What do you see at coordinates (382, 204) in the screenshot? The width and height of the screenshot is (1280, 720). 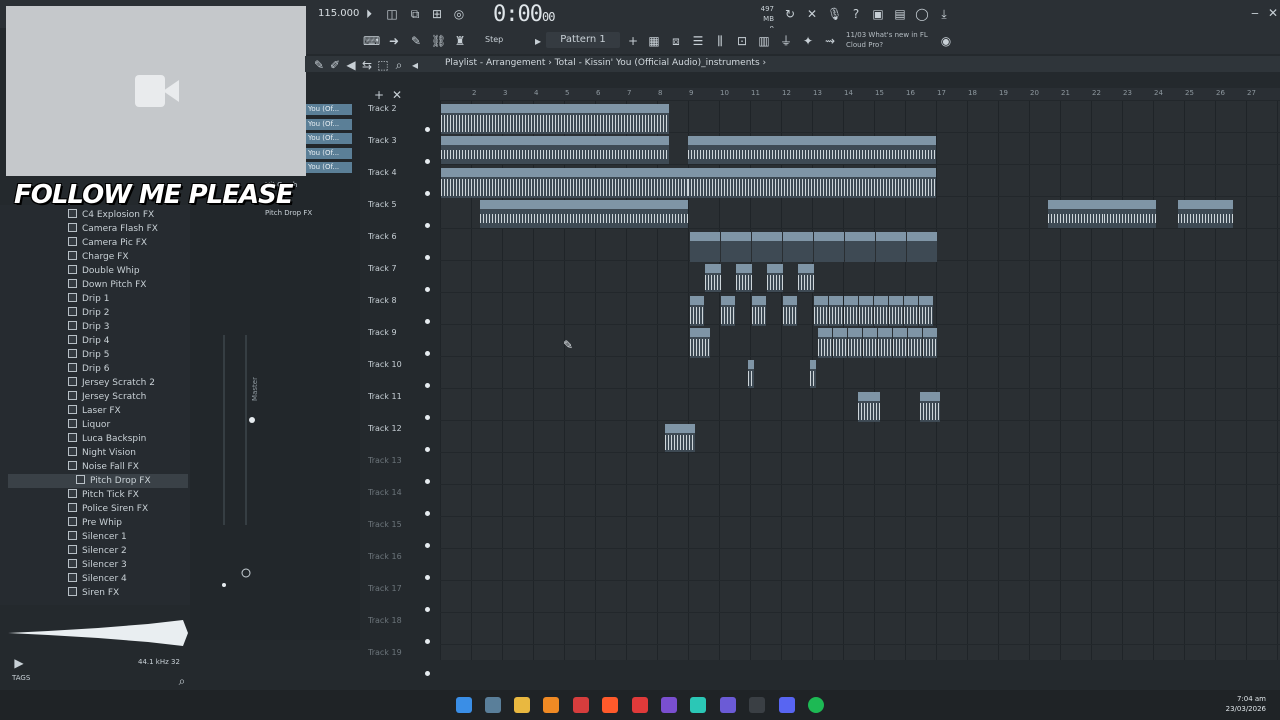 I see `track-label: Track 5` at bounding box center [382, 204].